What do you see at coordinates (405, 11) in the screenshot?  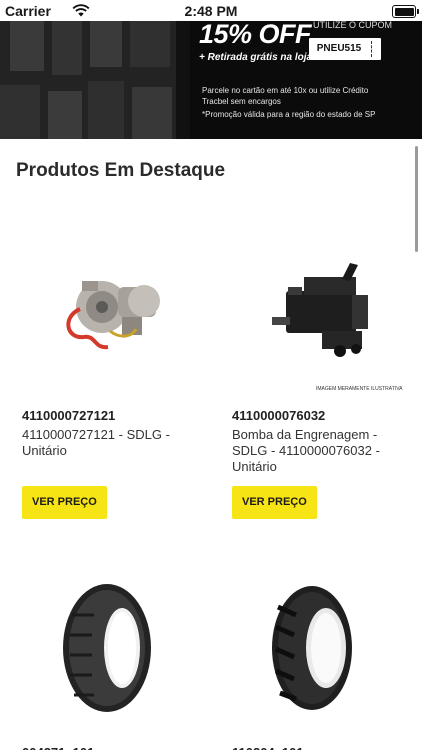 I see `battery-icon` at bounding box center [405, 11].